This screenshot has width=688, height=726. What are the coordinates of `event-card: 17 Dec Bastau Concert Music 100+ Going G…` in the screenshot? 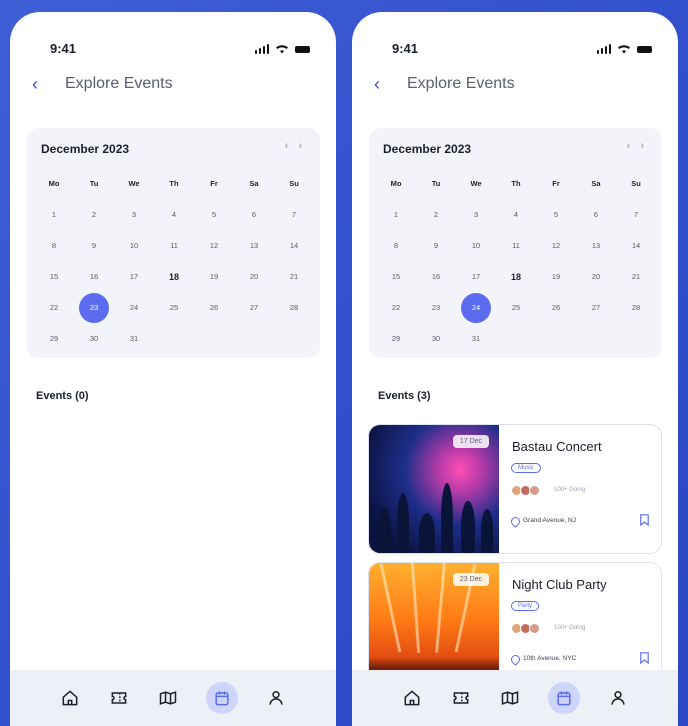 It's located at (515, 489).